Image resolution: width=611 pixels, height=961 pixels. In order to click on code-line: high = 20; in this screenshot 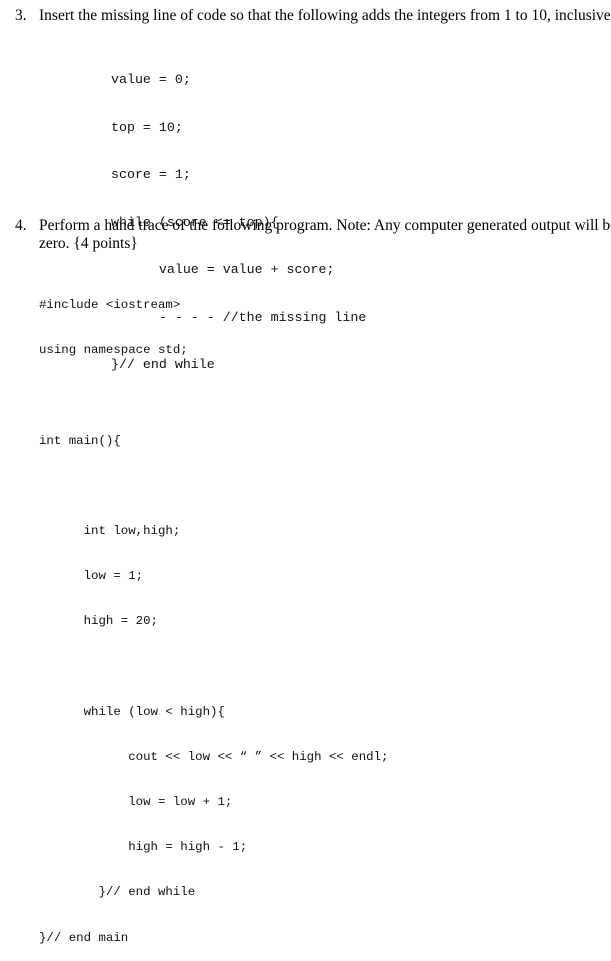, I will do `click(98, 621)`.